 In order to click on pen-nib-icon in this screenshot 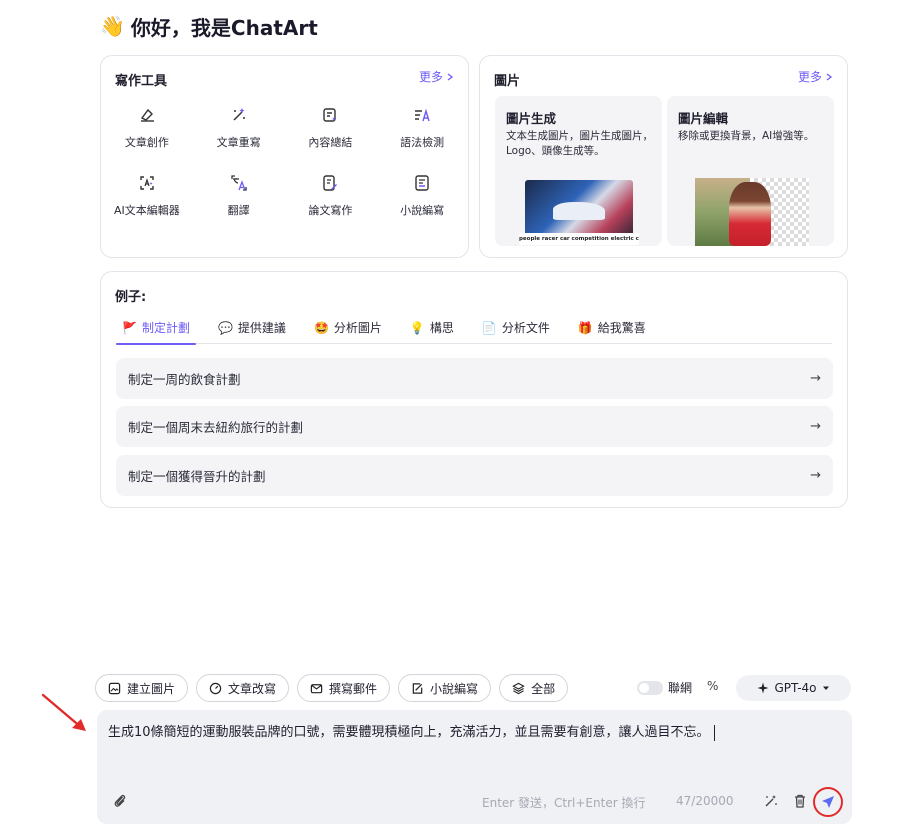, I will do `click(147, 115)`.